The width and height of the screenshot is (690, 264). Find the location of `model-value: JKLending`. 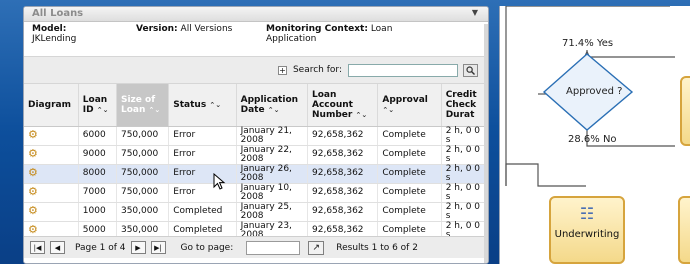

model-value: JKLending is located at coordinates (54, 39).